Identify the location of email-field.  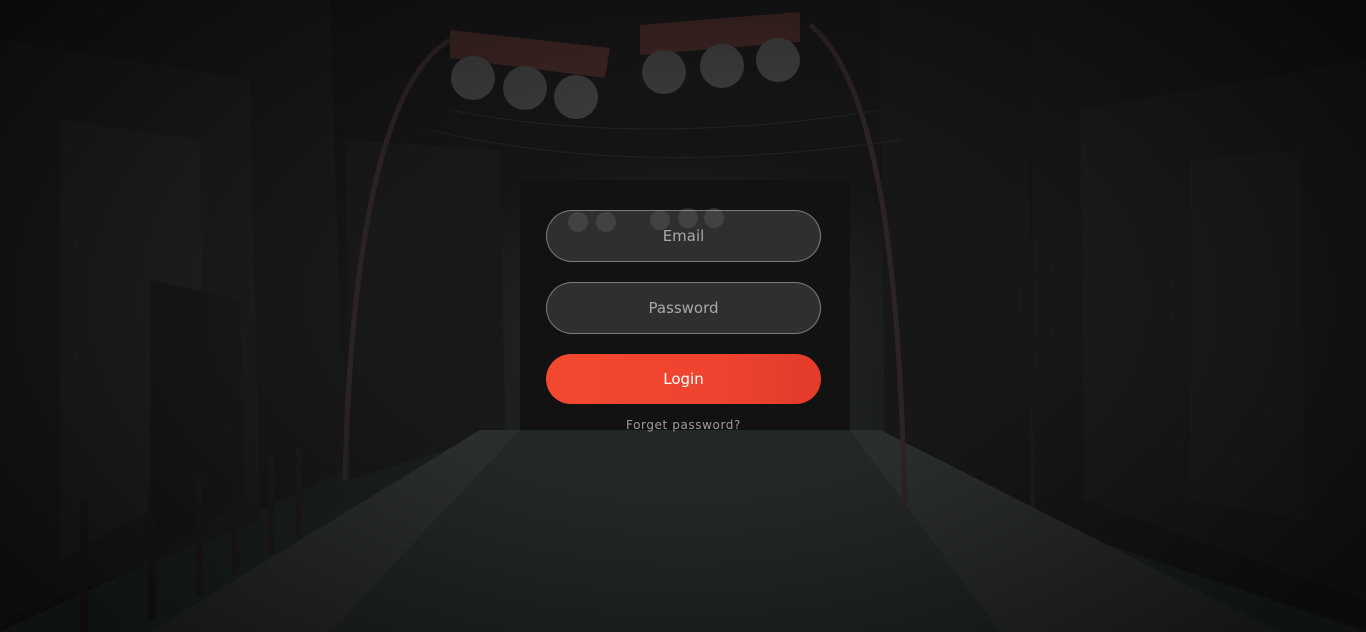
(683, 236).